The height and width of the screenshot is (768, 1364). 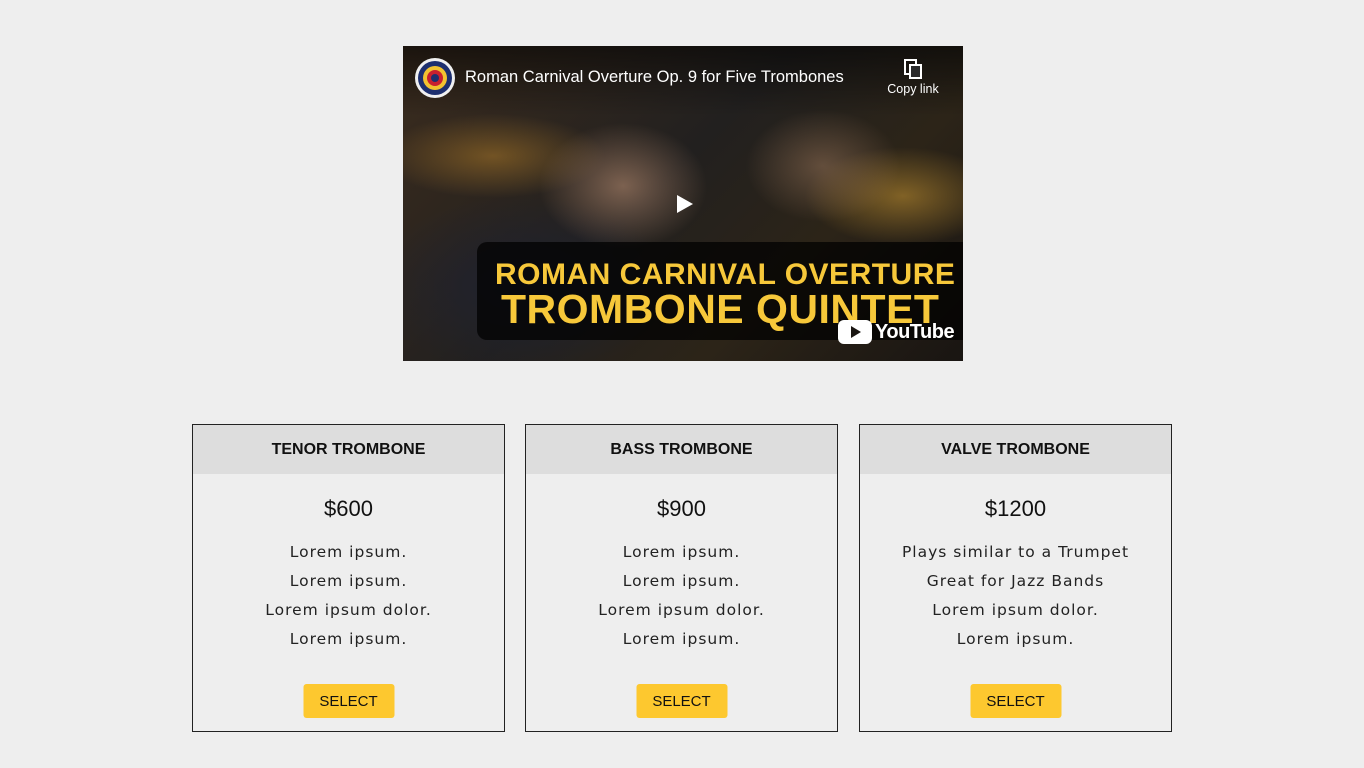 What do you see at coordinates (1015, 552) in the screenshot?
I see `feature-item: Plays similar to a Trumpet` at bounding box center [1015, 552].